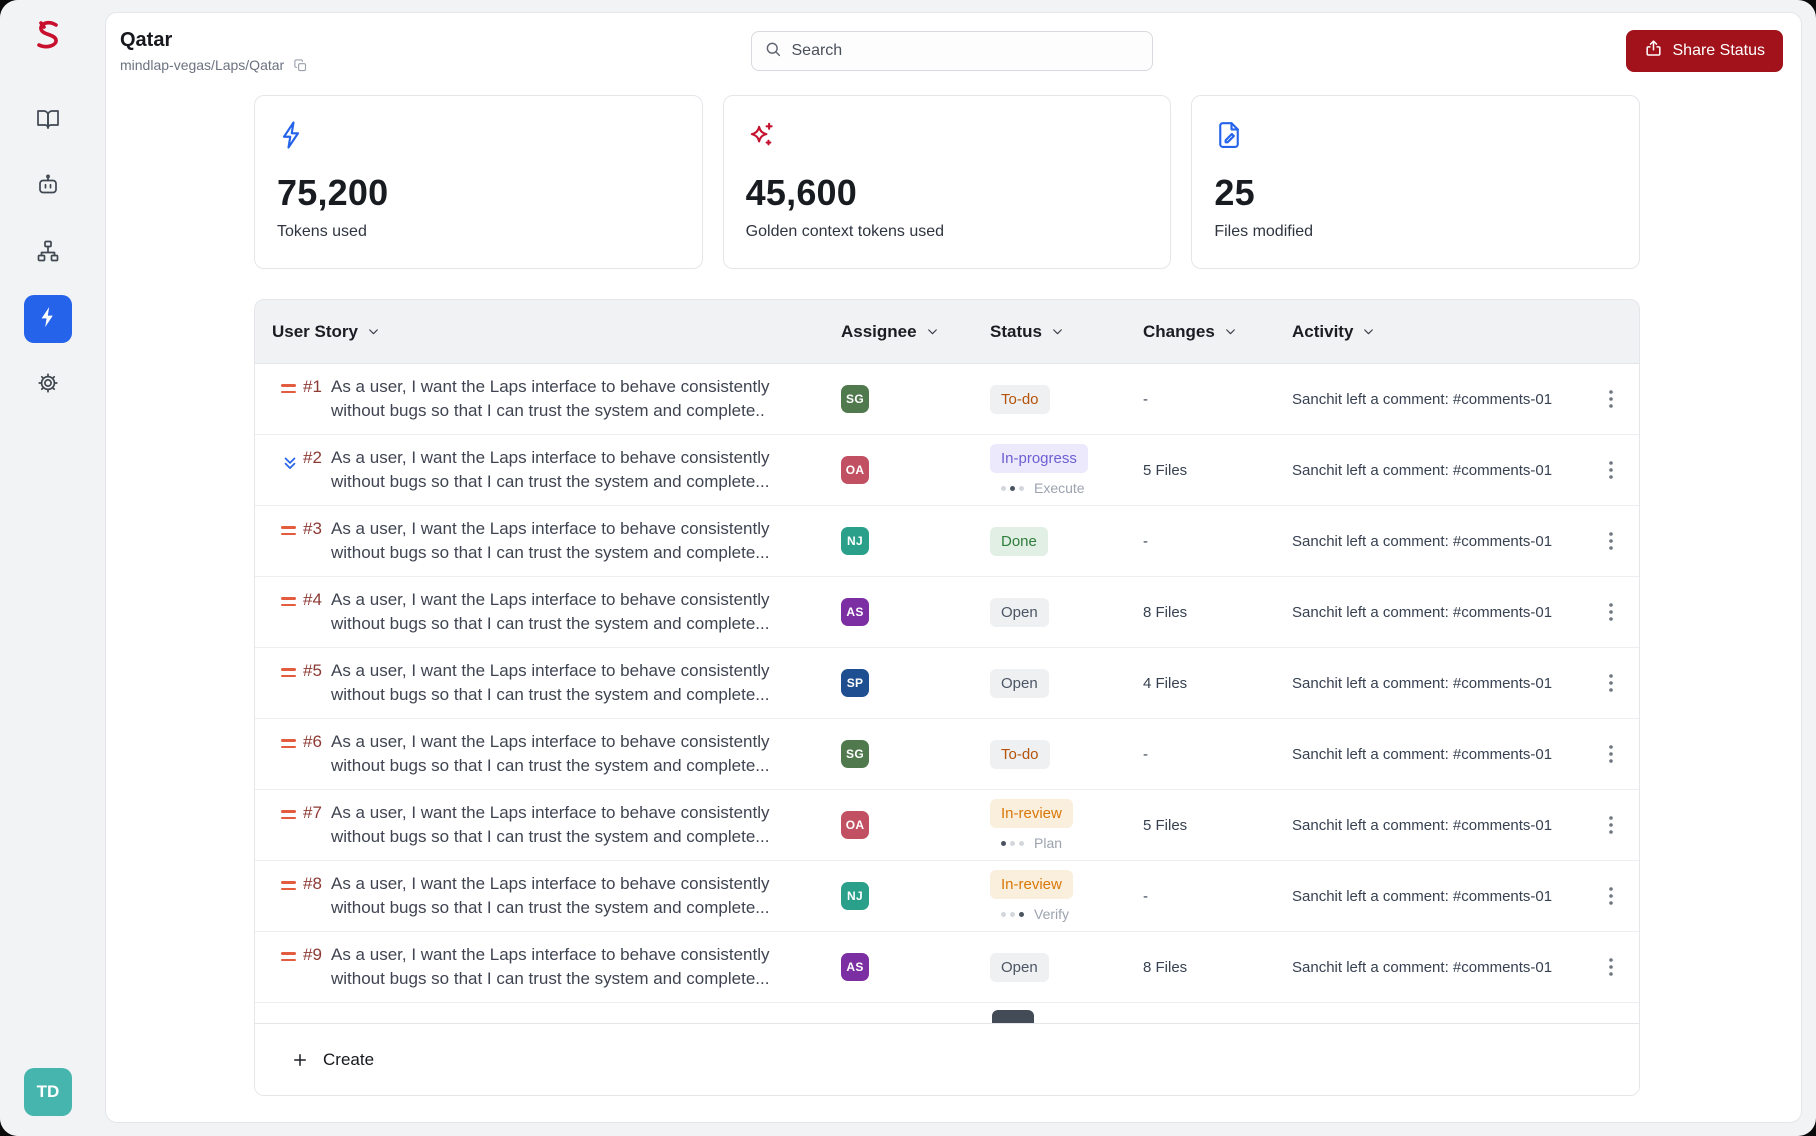  I want to click on share-icon, so click(1653, 51).